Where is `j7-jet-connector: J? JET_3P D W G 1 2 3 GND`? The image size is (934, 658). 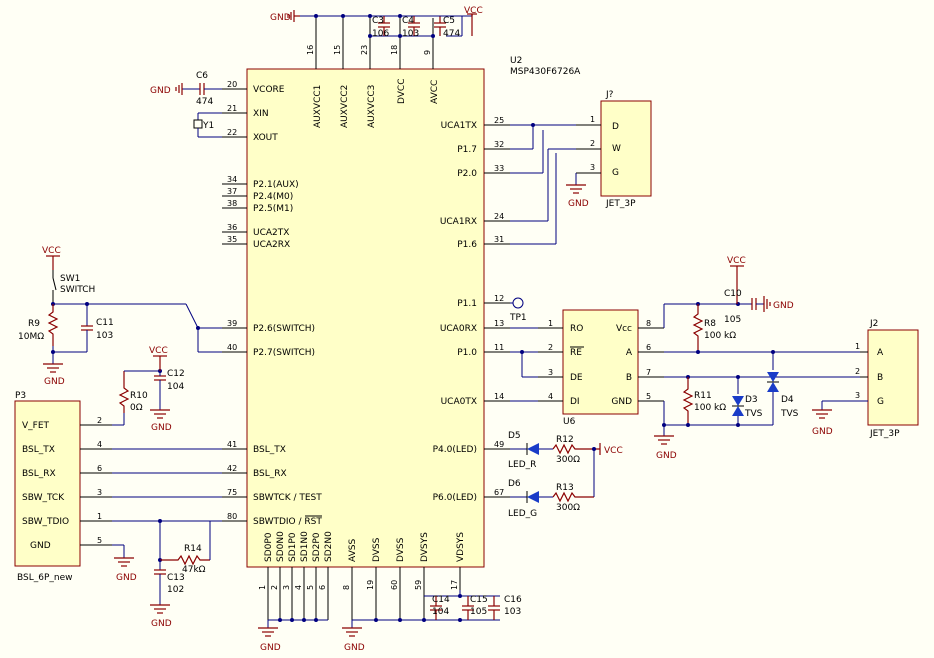 j7-jet-connector: J? JET_3P D W G 1 2 3 GND is located at coordinates (581, 167).